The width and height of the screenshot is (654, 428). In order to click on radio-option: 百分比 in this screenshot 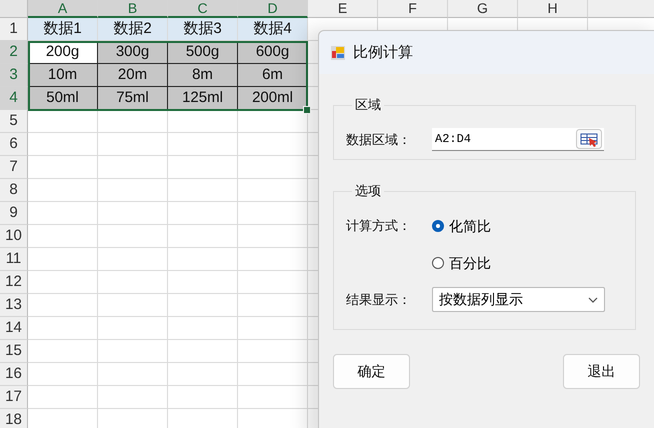, I will do `click(461, 263)`.